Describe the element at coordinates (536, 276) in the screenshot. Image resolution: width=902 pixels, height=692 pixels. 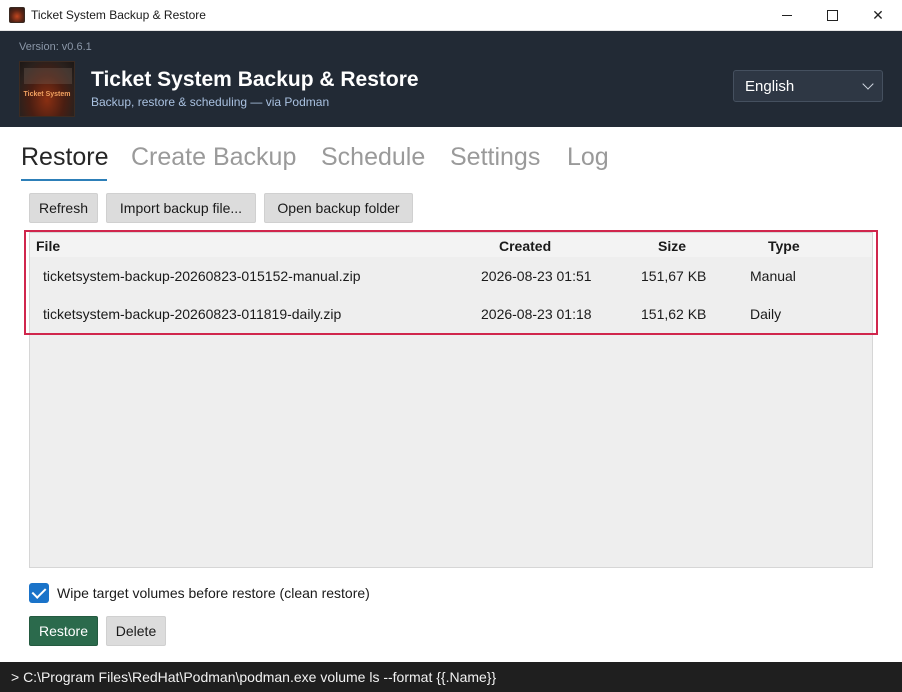
I see `cell-created: 2026-08-23 01:51` at that location.